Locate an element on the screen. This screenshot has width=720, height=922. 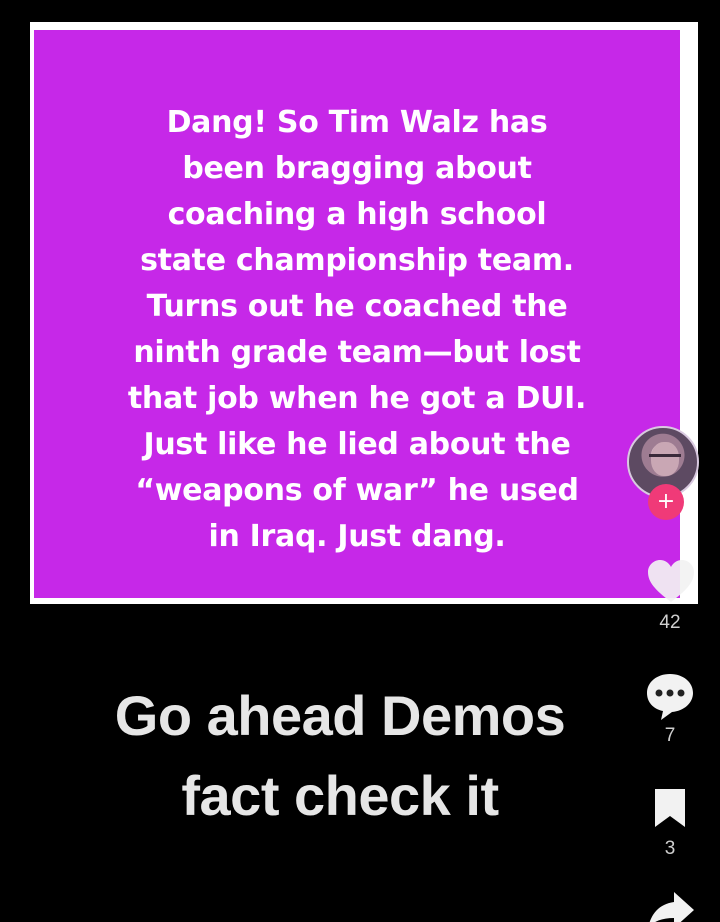
like-count: 42 is located at coordinates (670, 622).